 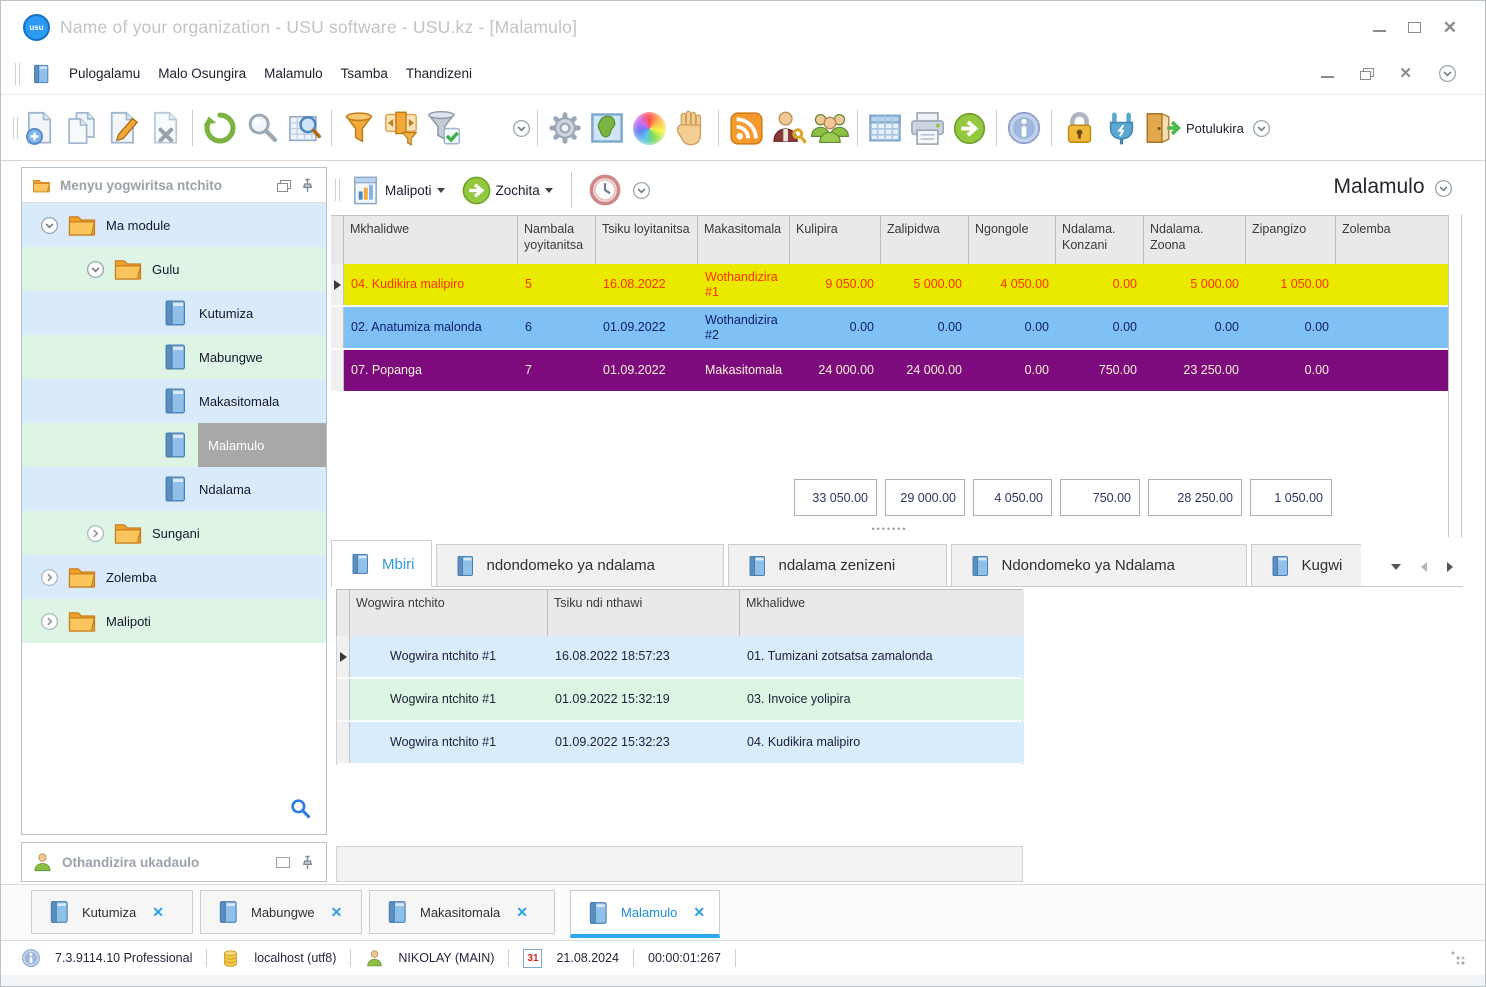 What do you see at coordinates (1328, 73) in the screenshot?
I see `mdi-minimize-button` at bounding box center [1328, 73].